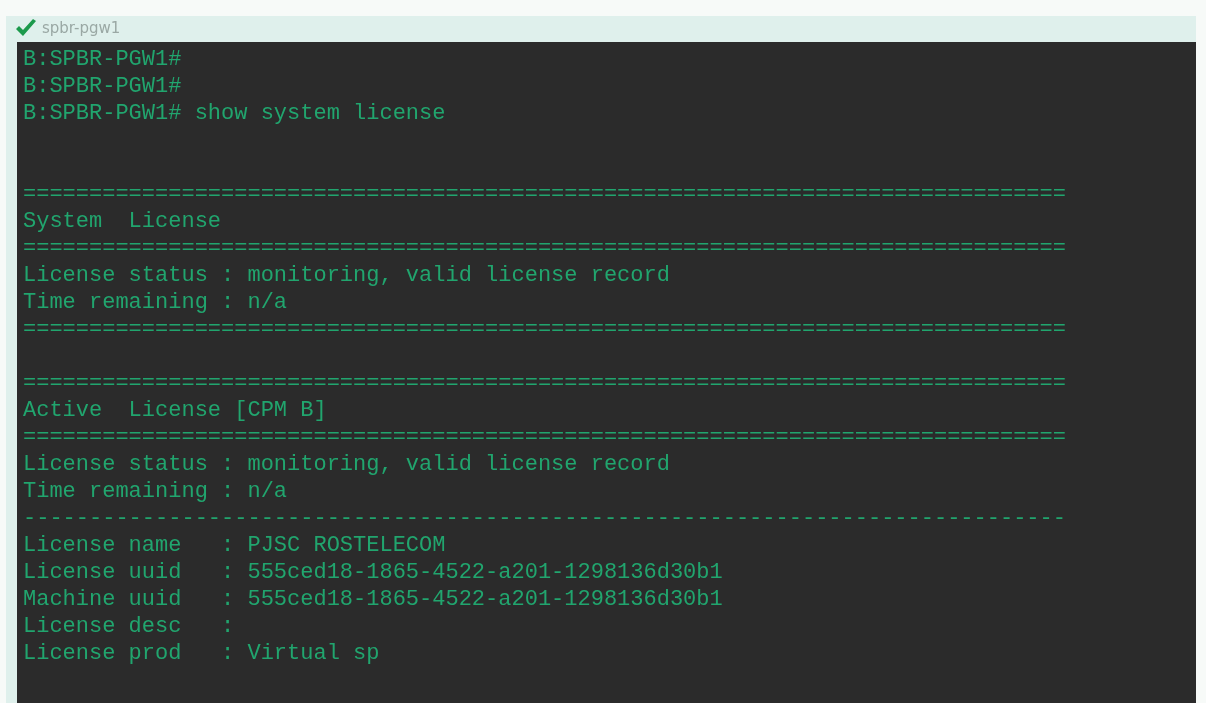 The height and width of the screenshot is (703, 1206). Describe the element at coordinates (234, 545) in the screenshot. I see `terminal-line: License name : PJSC ROSTELECOM` at that location.